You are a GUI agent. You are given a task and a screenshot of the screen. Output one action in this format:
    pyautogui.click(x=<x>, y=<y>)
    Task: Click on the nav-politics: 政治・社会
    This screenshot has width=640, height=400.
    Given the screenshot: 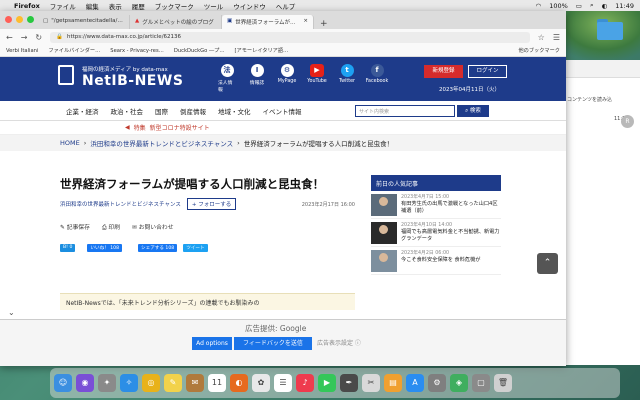 What is the action you would take?
    pyautogui.click(x=127, y=111)
    